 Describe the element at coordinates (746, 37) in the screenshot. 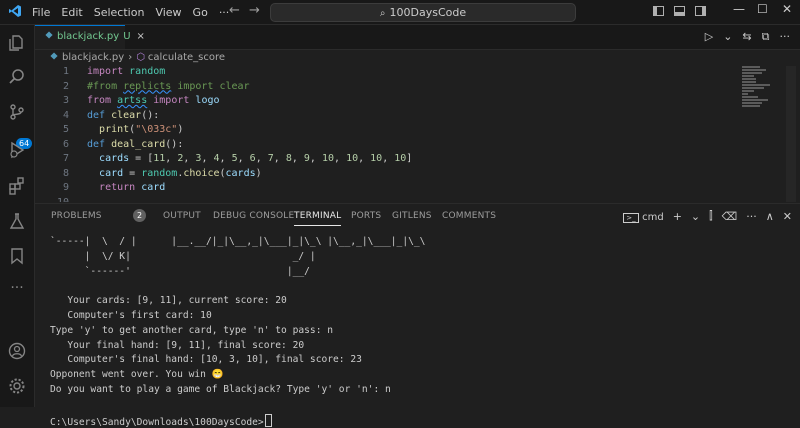

I see `compare-icon: ⇆` at that location.